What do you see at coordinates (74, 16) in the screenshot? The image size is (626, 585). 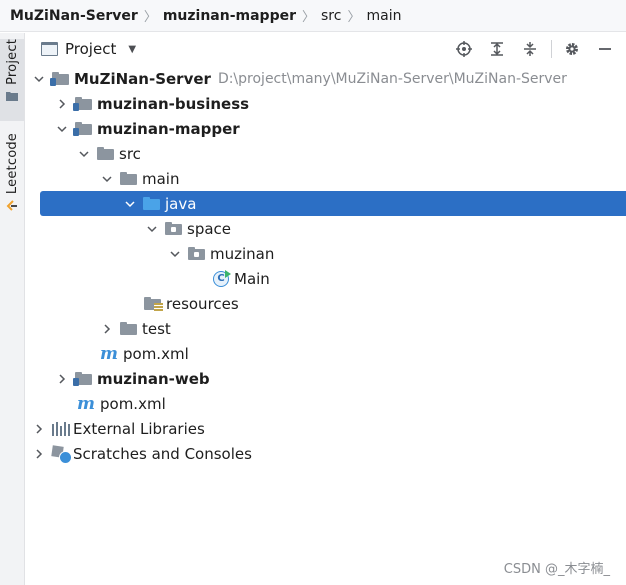 I see `breadcrumb-item-project: MuZiNan-Server` at bounding box center [74, 16].